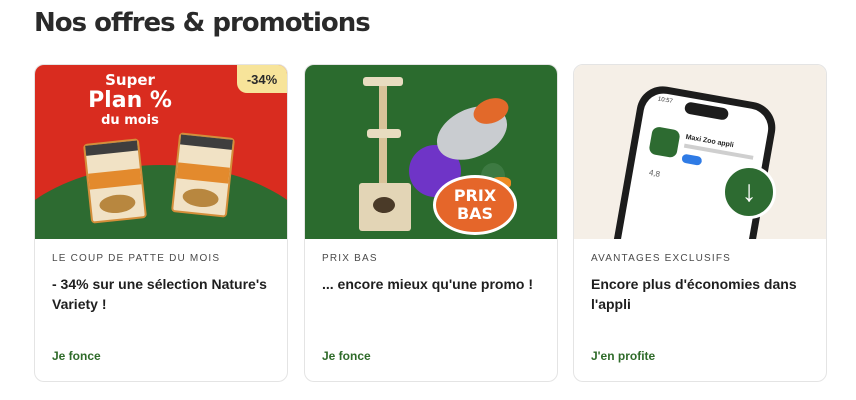 This screenshot has height=400, width=856. What do you see at coordinates (136, 258) in the screenshot?
I see `offer-kicker: LE COUP DE PATTE DU MOIS` at bounding box center [136, 258].